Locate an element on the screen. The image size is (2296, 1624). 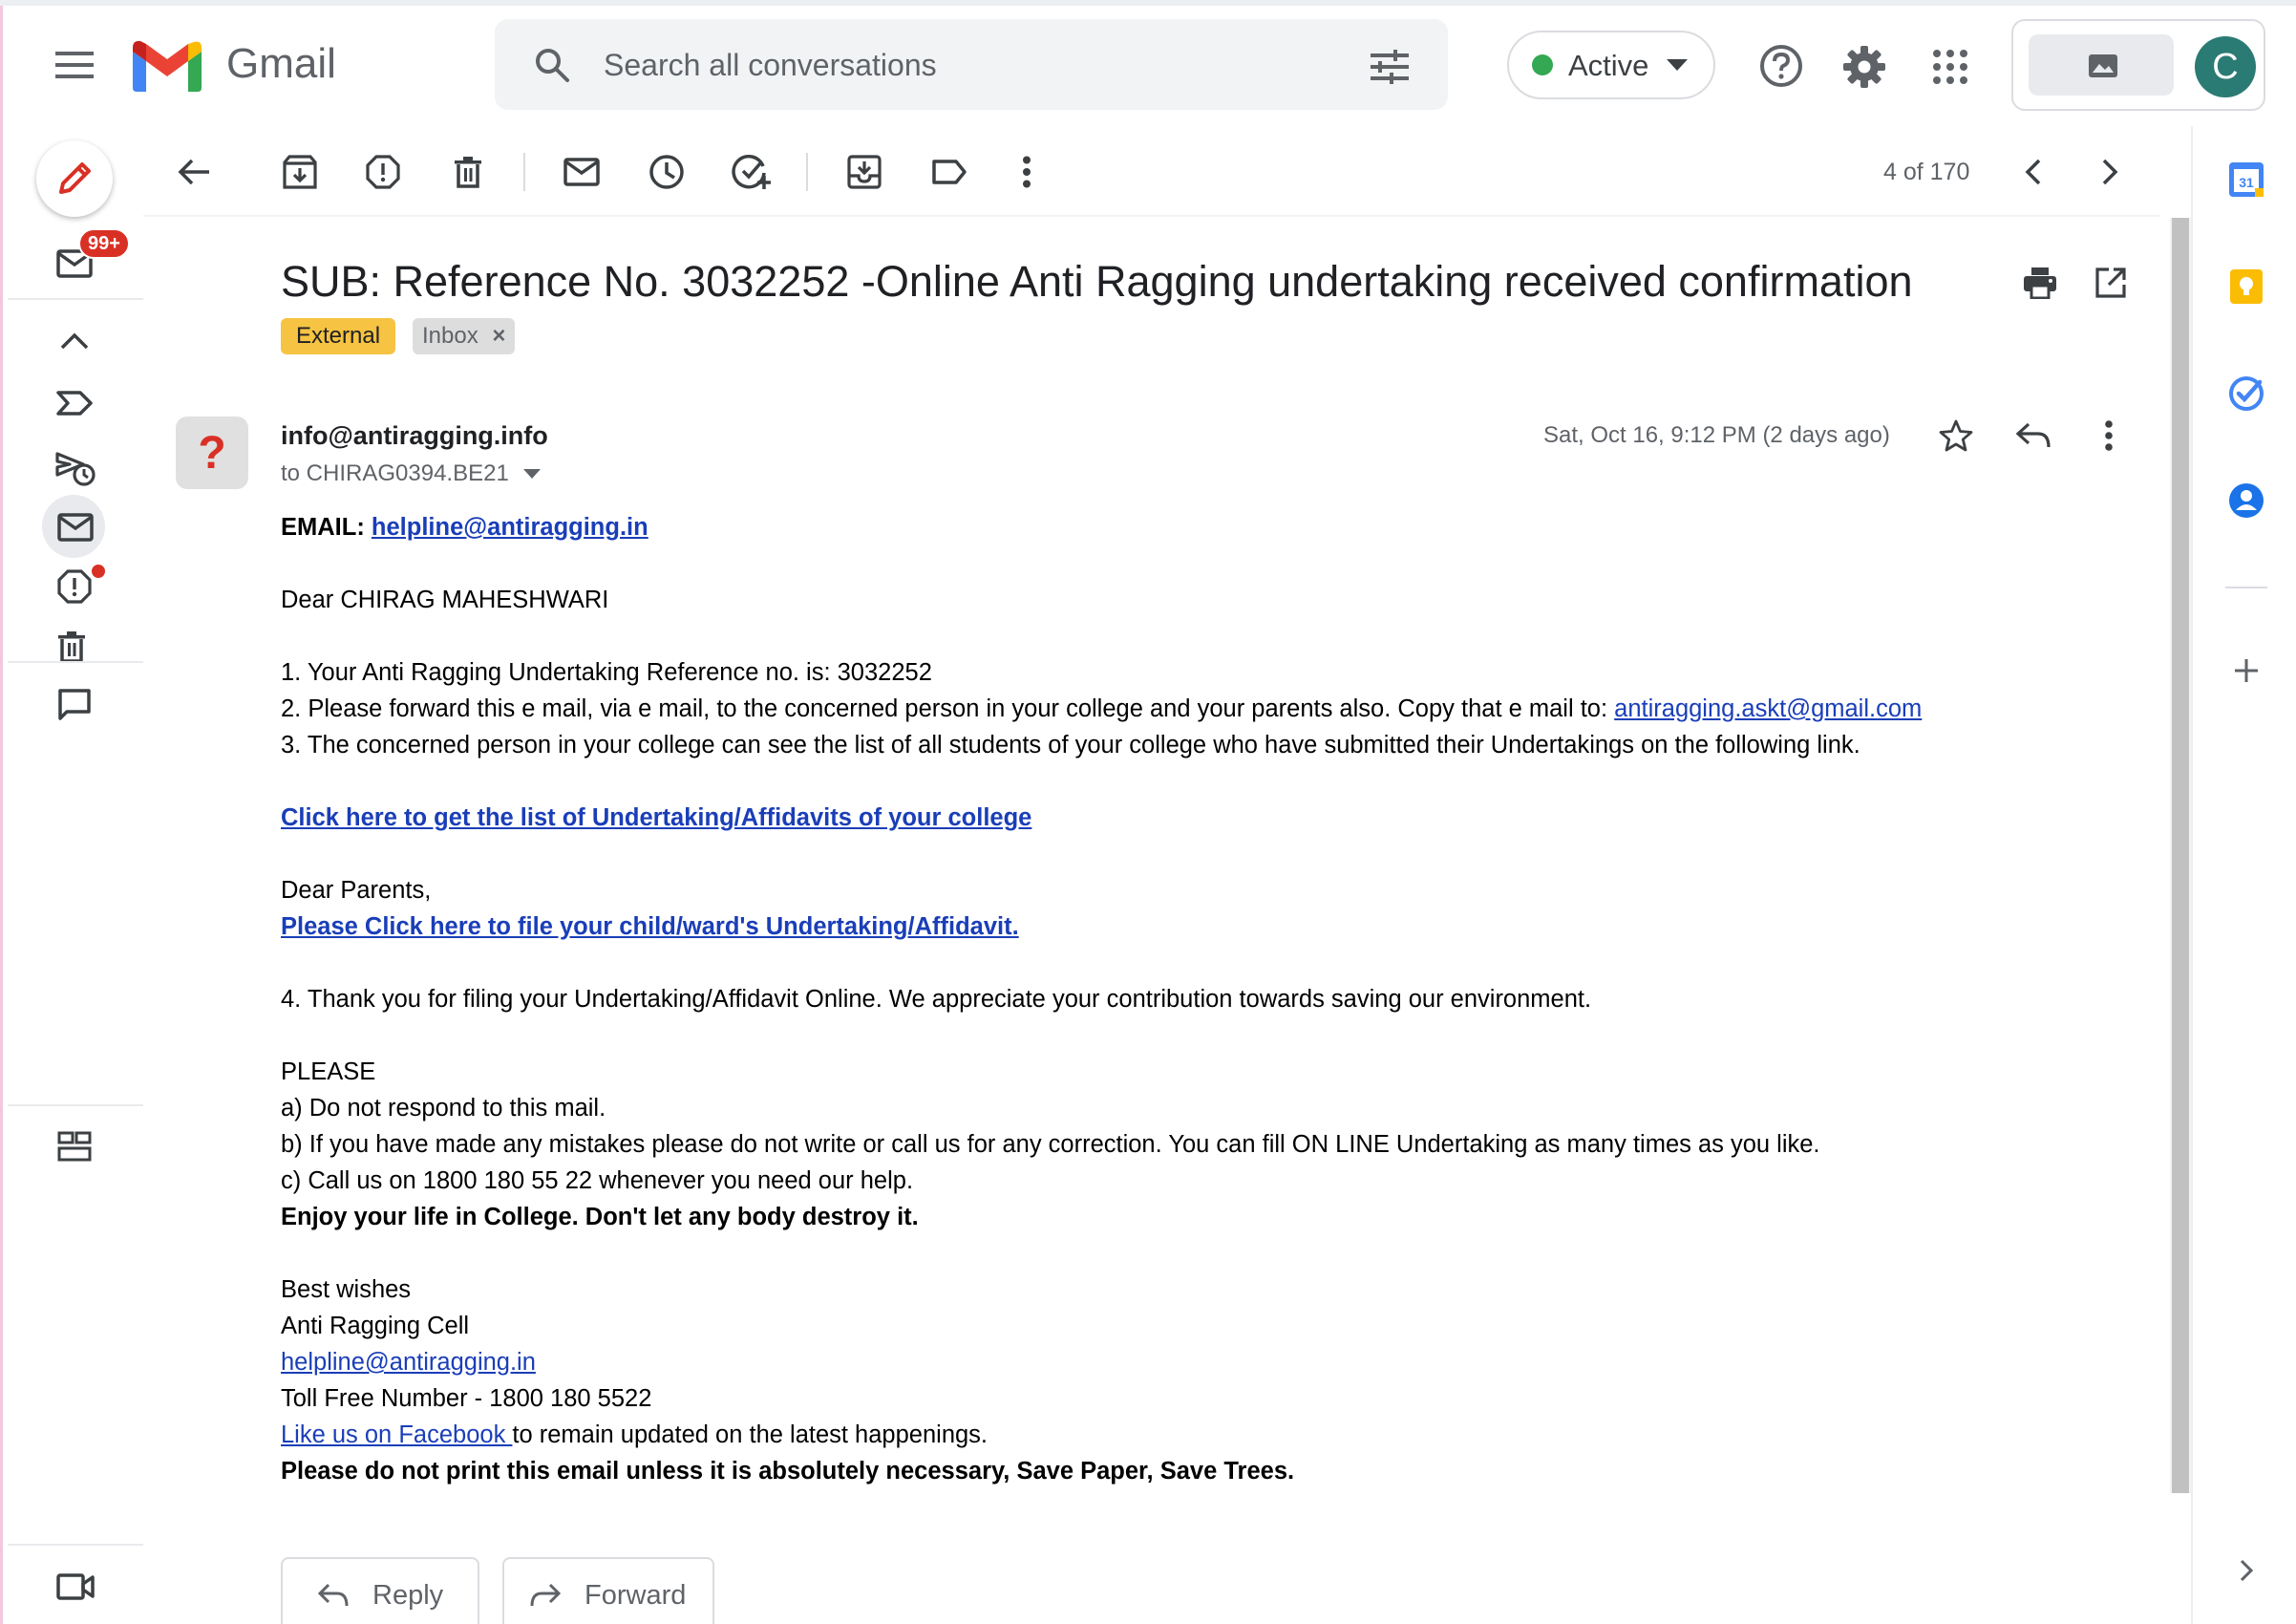
all-mail-icon is located at coordinates (75, 527).